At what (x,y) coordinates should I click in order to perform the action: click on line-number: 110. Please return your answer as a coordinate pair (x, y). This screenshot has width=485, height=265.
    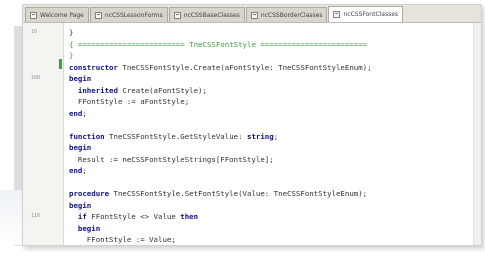
    Looking at the image, I should click on (36, 216).